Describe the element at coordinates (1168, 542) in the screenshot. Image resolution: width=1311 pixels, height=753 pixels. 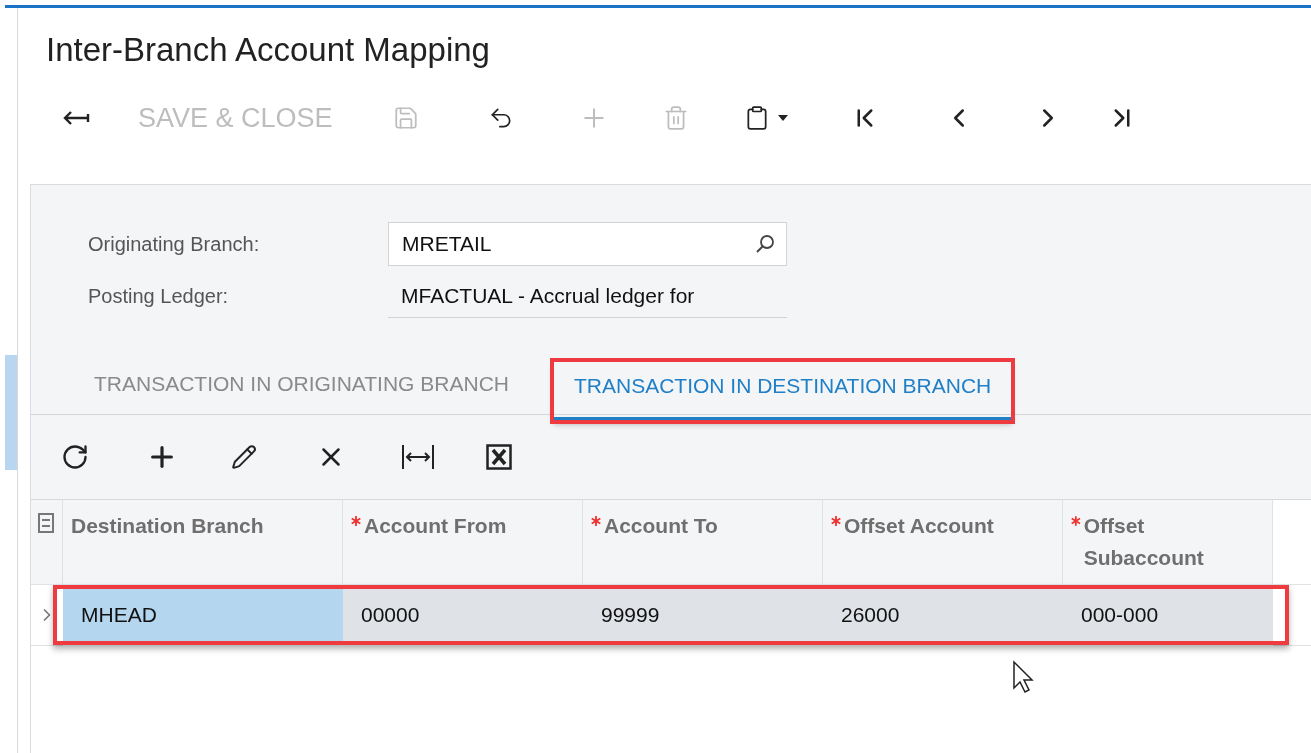
I see `column-header: Offset Subaccount` at that location.